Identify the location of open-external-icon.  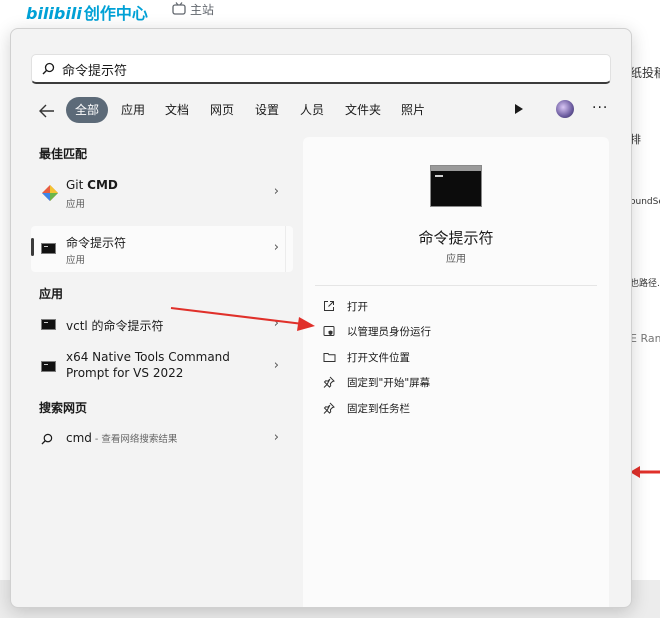
(329, 306).